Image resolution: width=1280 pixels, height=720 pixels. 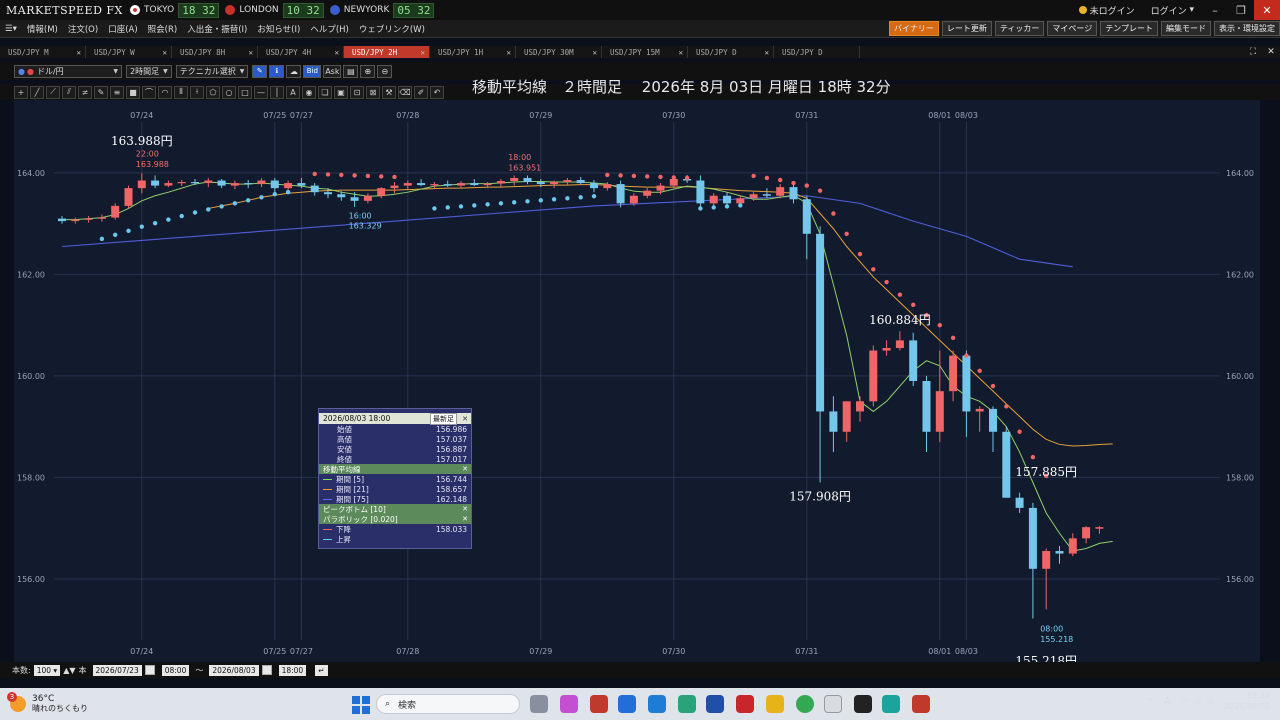 What do you see at coordinates (1168, 701) in the screenshot?
I see `ime-icon: A` at bounding box center [1168, 701].